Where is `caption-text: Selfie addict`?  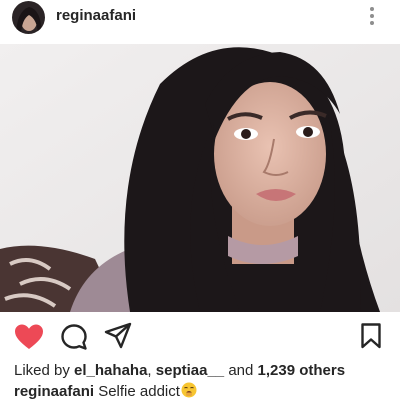
caption-text: Selfie addict is located at coordinates (137, 391).